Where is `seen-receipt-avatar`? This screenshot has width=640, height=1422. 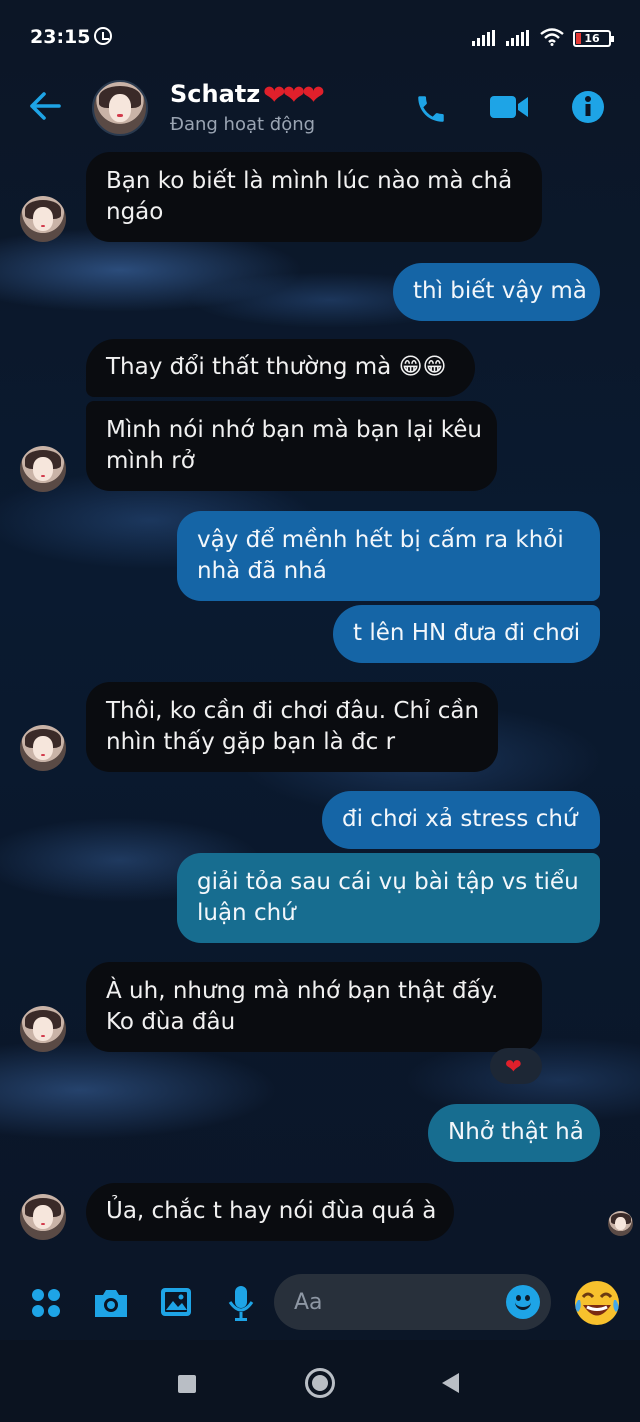
seen-receipt-avatar is located at coordinates (620, 1223).